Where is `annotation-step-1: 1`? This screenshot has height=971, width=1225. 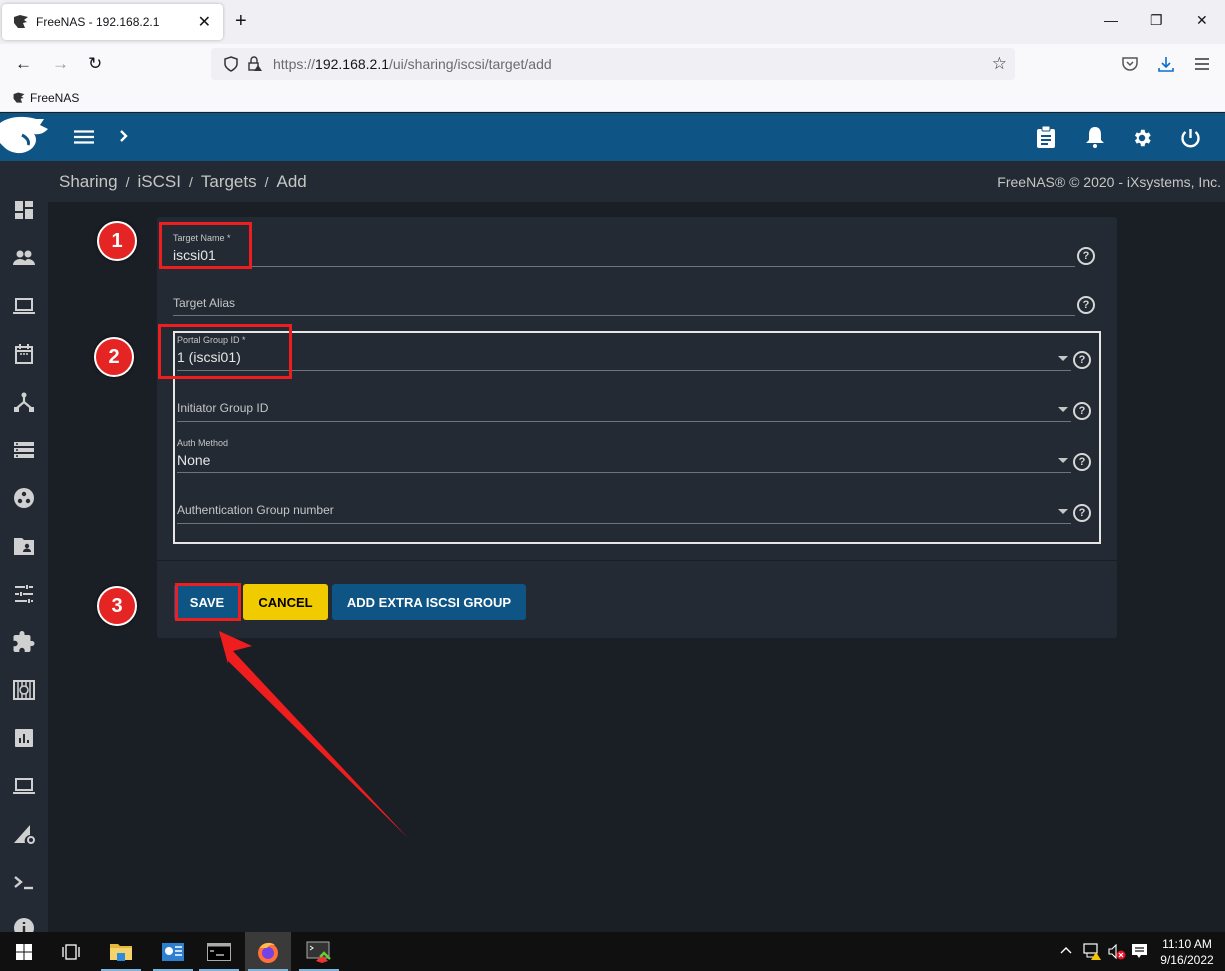
annotation-step-1: 1 is located at coordinates (117, 241).